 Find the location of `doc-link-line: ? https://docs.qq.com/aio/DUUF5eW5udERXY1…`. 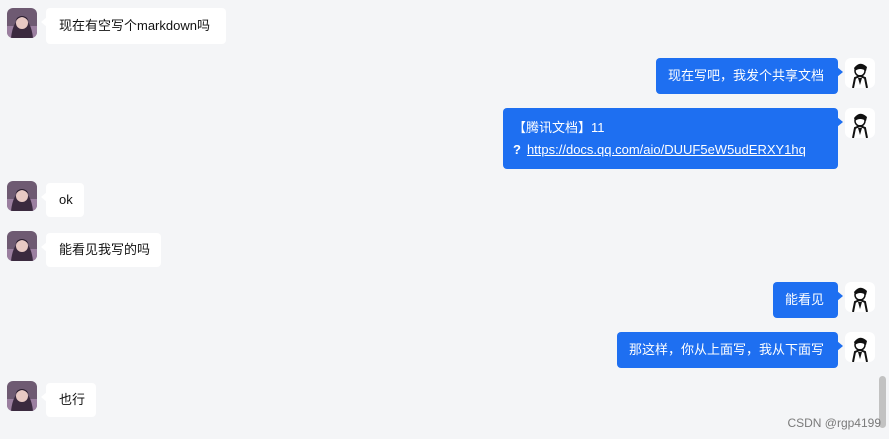

doc-link-line: ? https://docs.qq.com/aio/DUUF5eW5udERXY1… is located at coordinates (670, 150).